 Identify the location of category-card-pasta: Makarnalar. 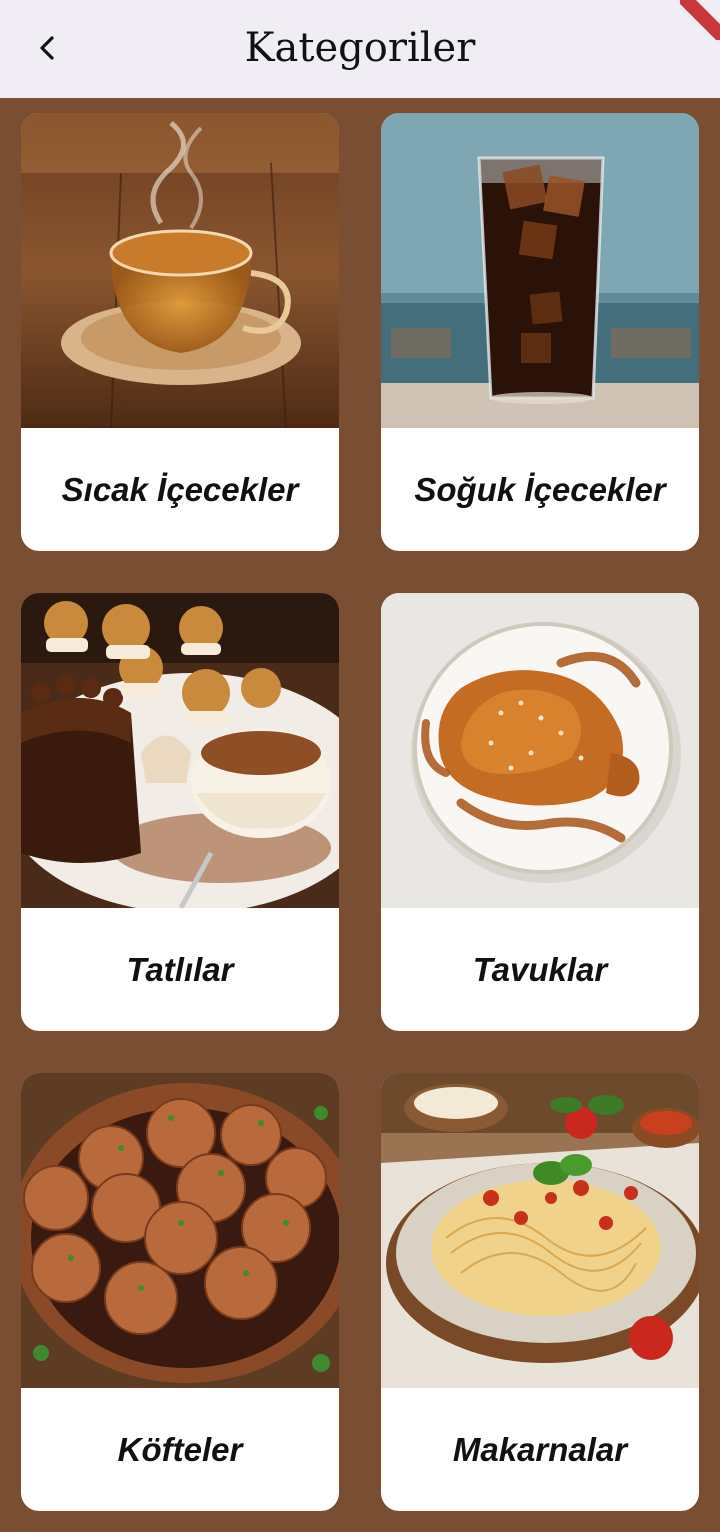
(540, 1292).